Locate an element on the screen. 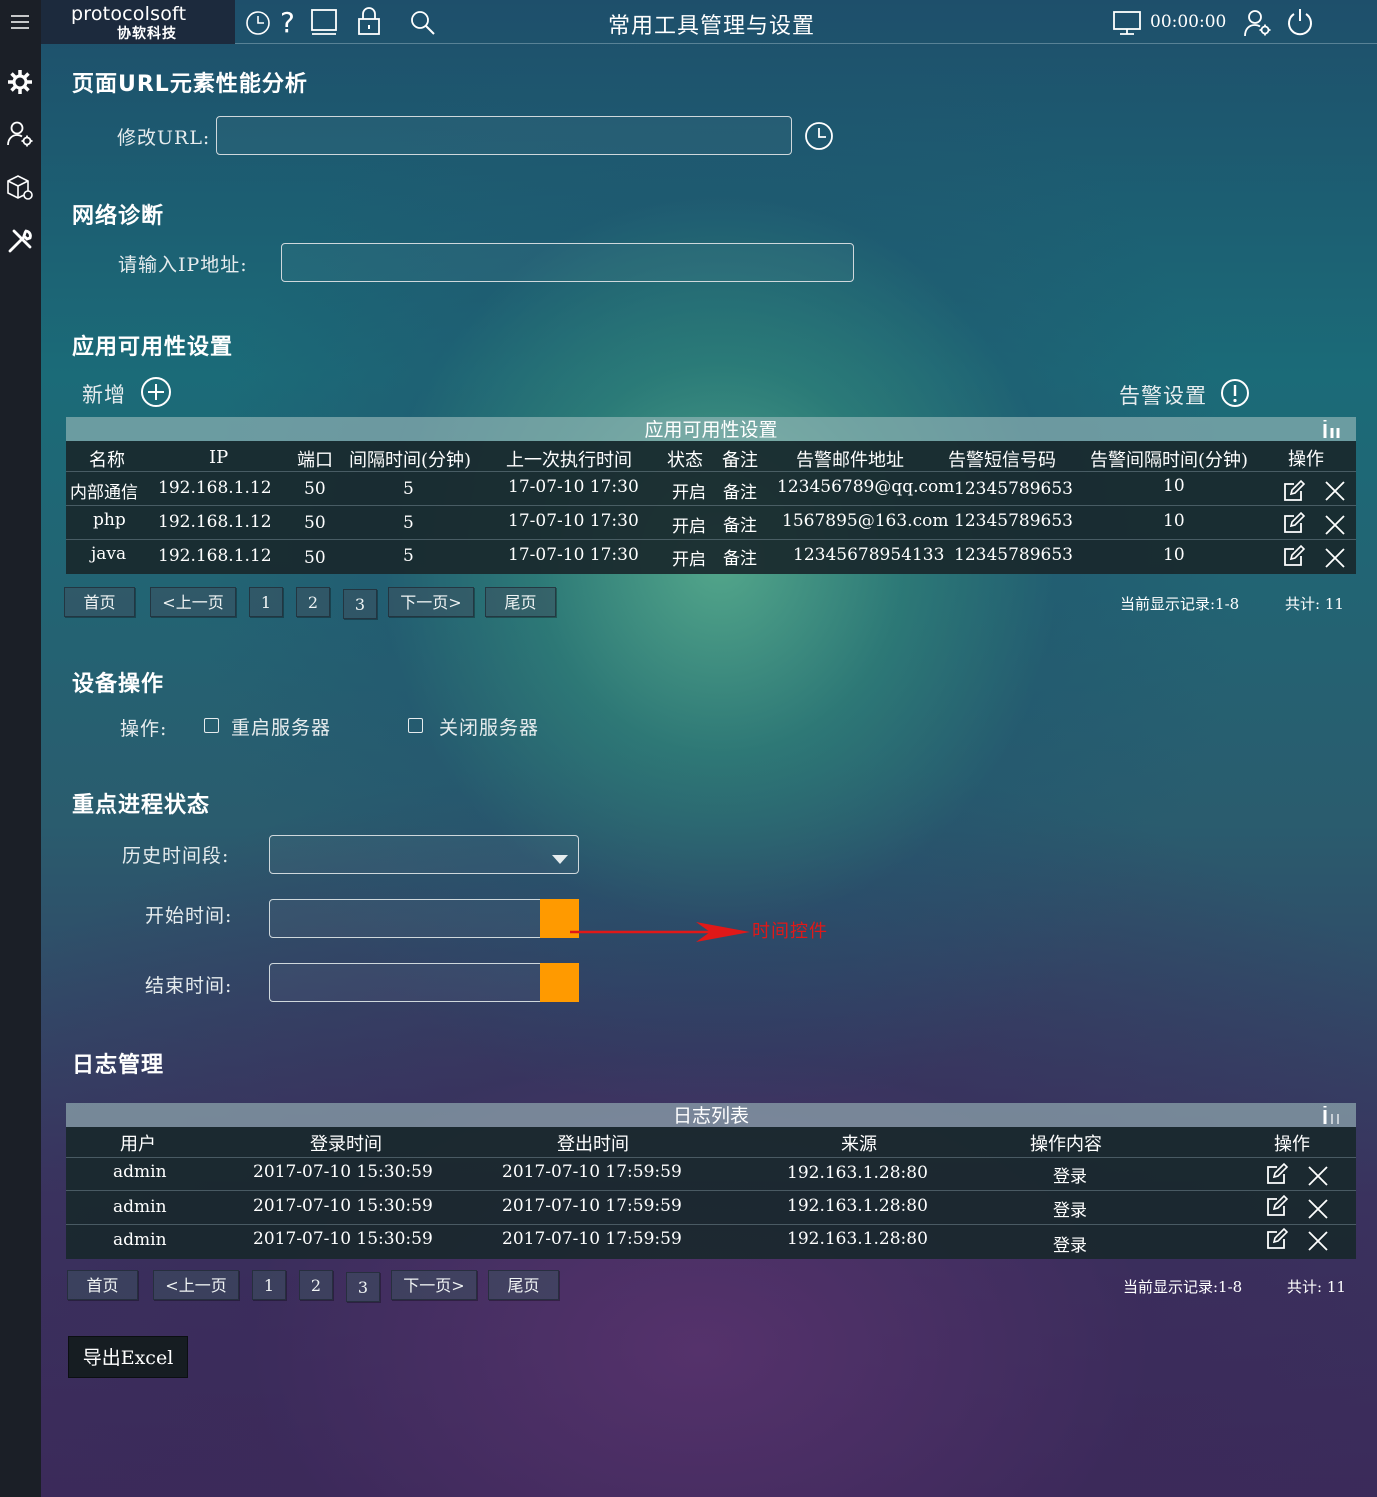 The width and height of the screenshot is (1377, 1497). logo: protocolsoft 协软科技 is located at coordinates (138, 22).